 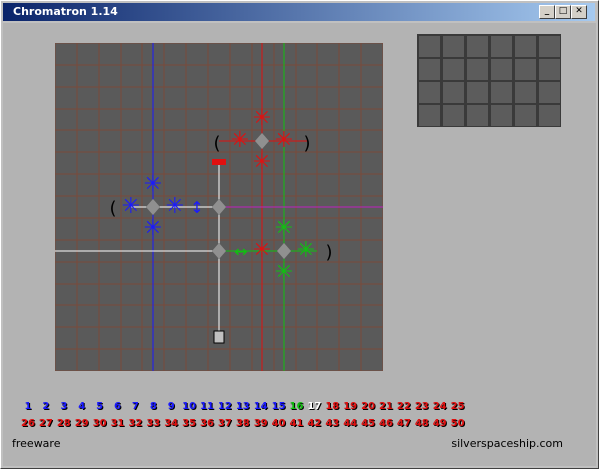 What do you see at coordinates (297, 423) in the screenshot?
I see `level-41-button: 41` at bounding box center [297, 423].